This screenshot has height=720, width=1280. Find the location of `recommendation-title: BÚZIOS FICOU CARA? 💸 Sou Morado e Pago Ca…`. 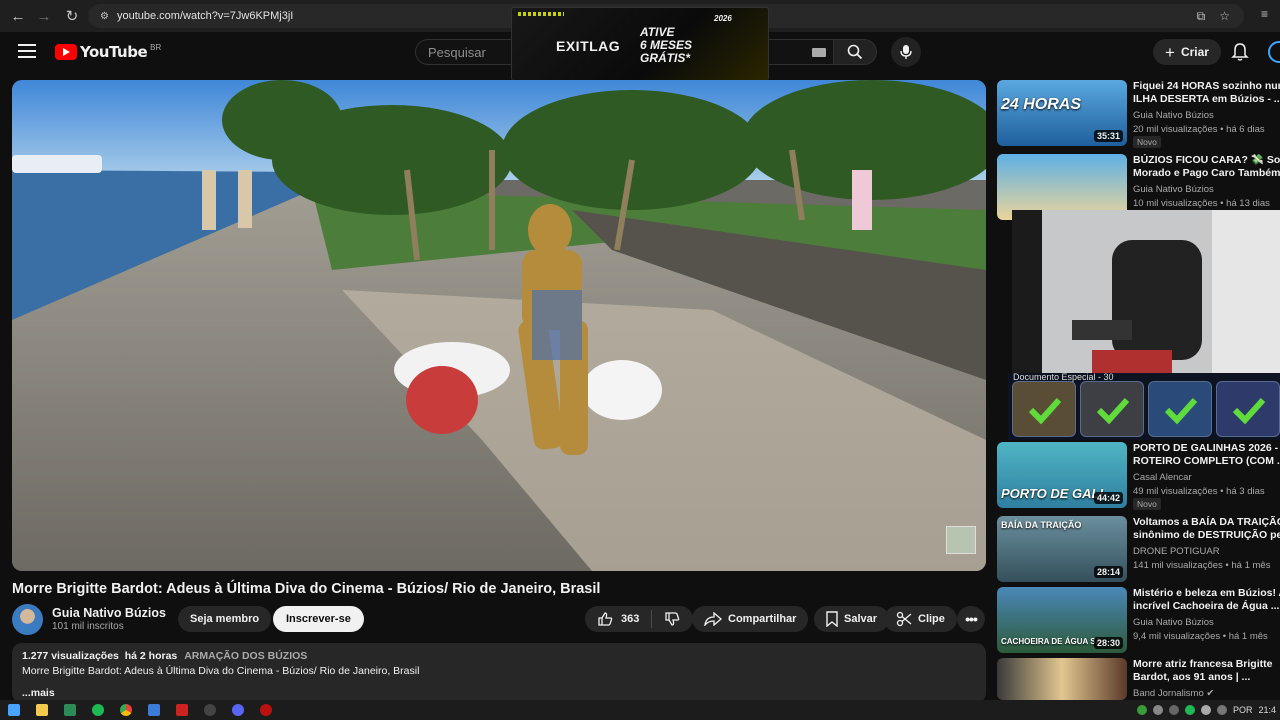

recommendation-title: BÚZIOS FICOU CARA? 💸 Sou Morado e Pago Ca… is located at coordinates (1206, 167).